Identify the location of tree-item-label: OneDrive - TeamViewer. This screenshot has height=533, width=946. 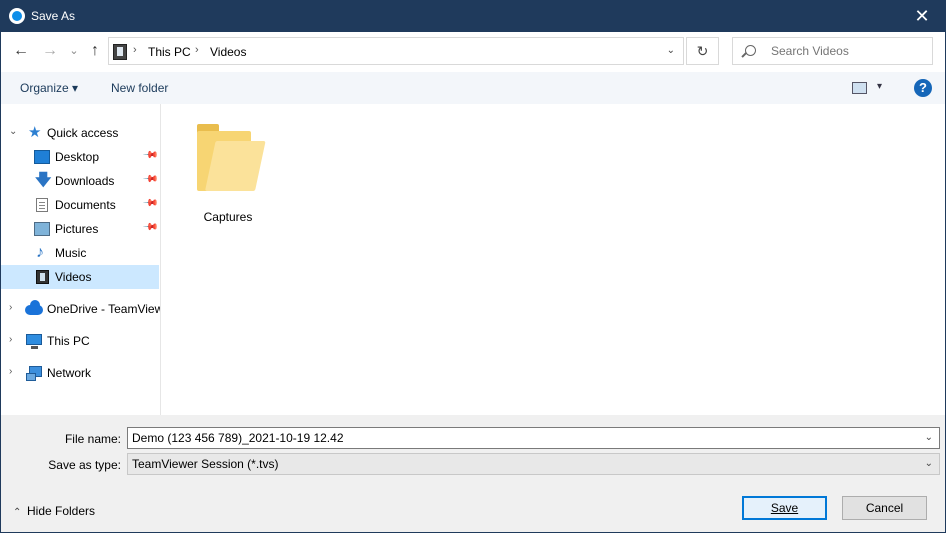
(103, 309).